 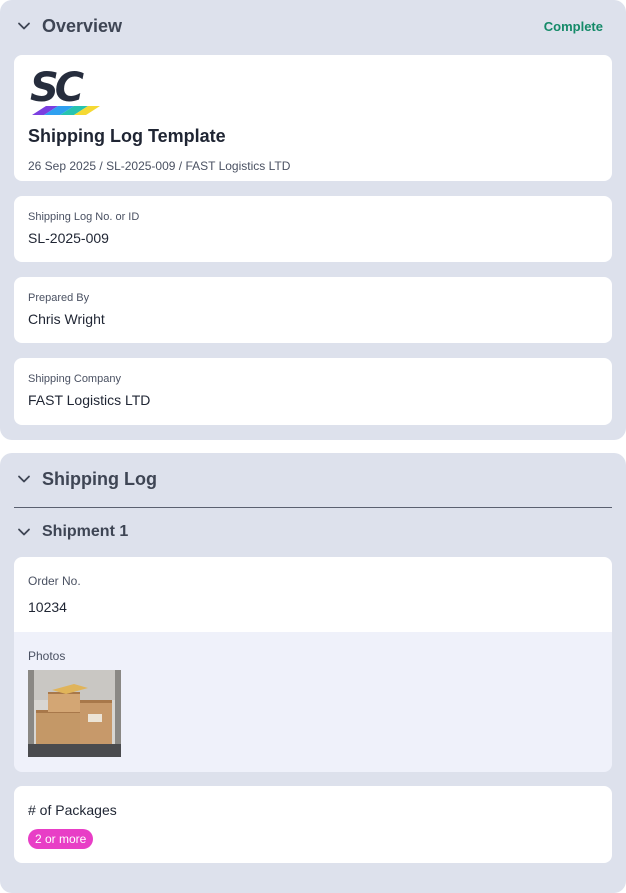 I want to click on field-shipping-log-no: Shipping Log No. or ID SL-2025-009, so click(x=313, y=229).